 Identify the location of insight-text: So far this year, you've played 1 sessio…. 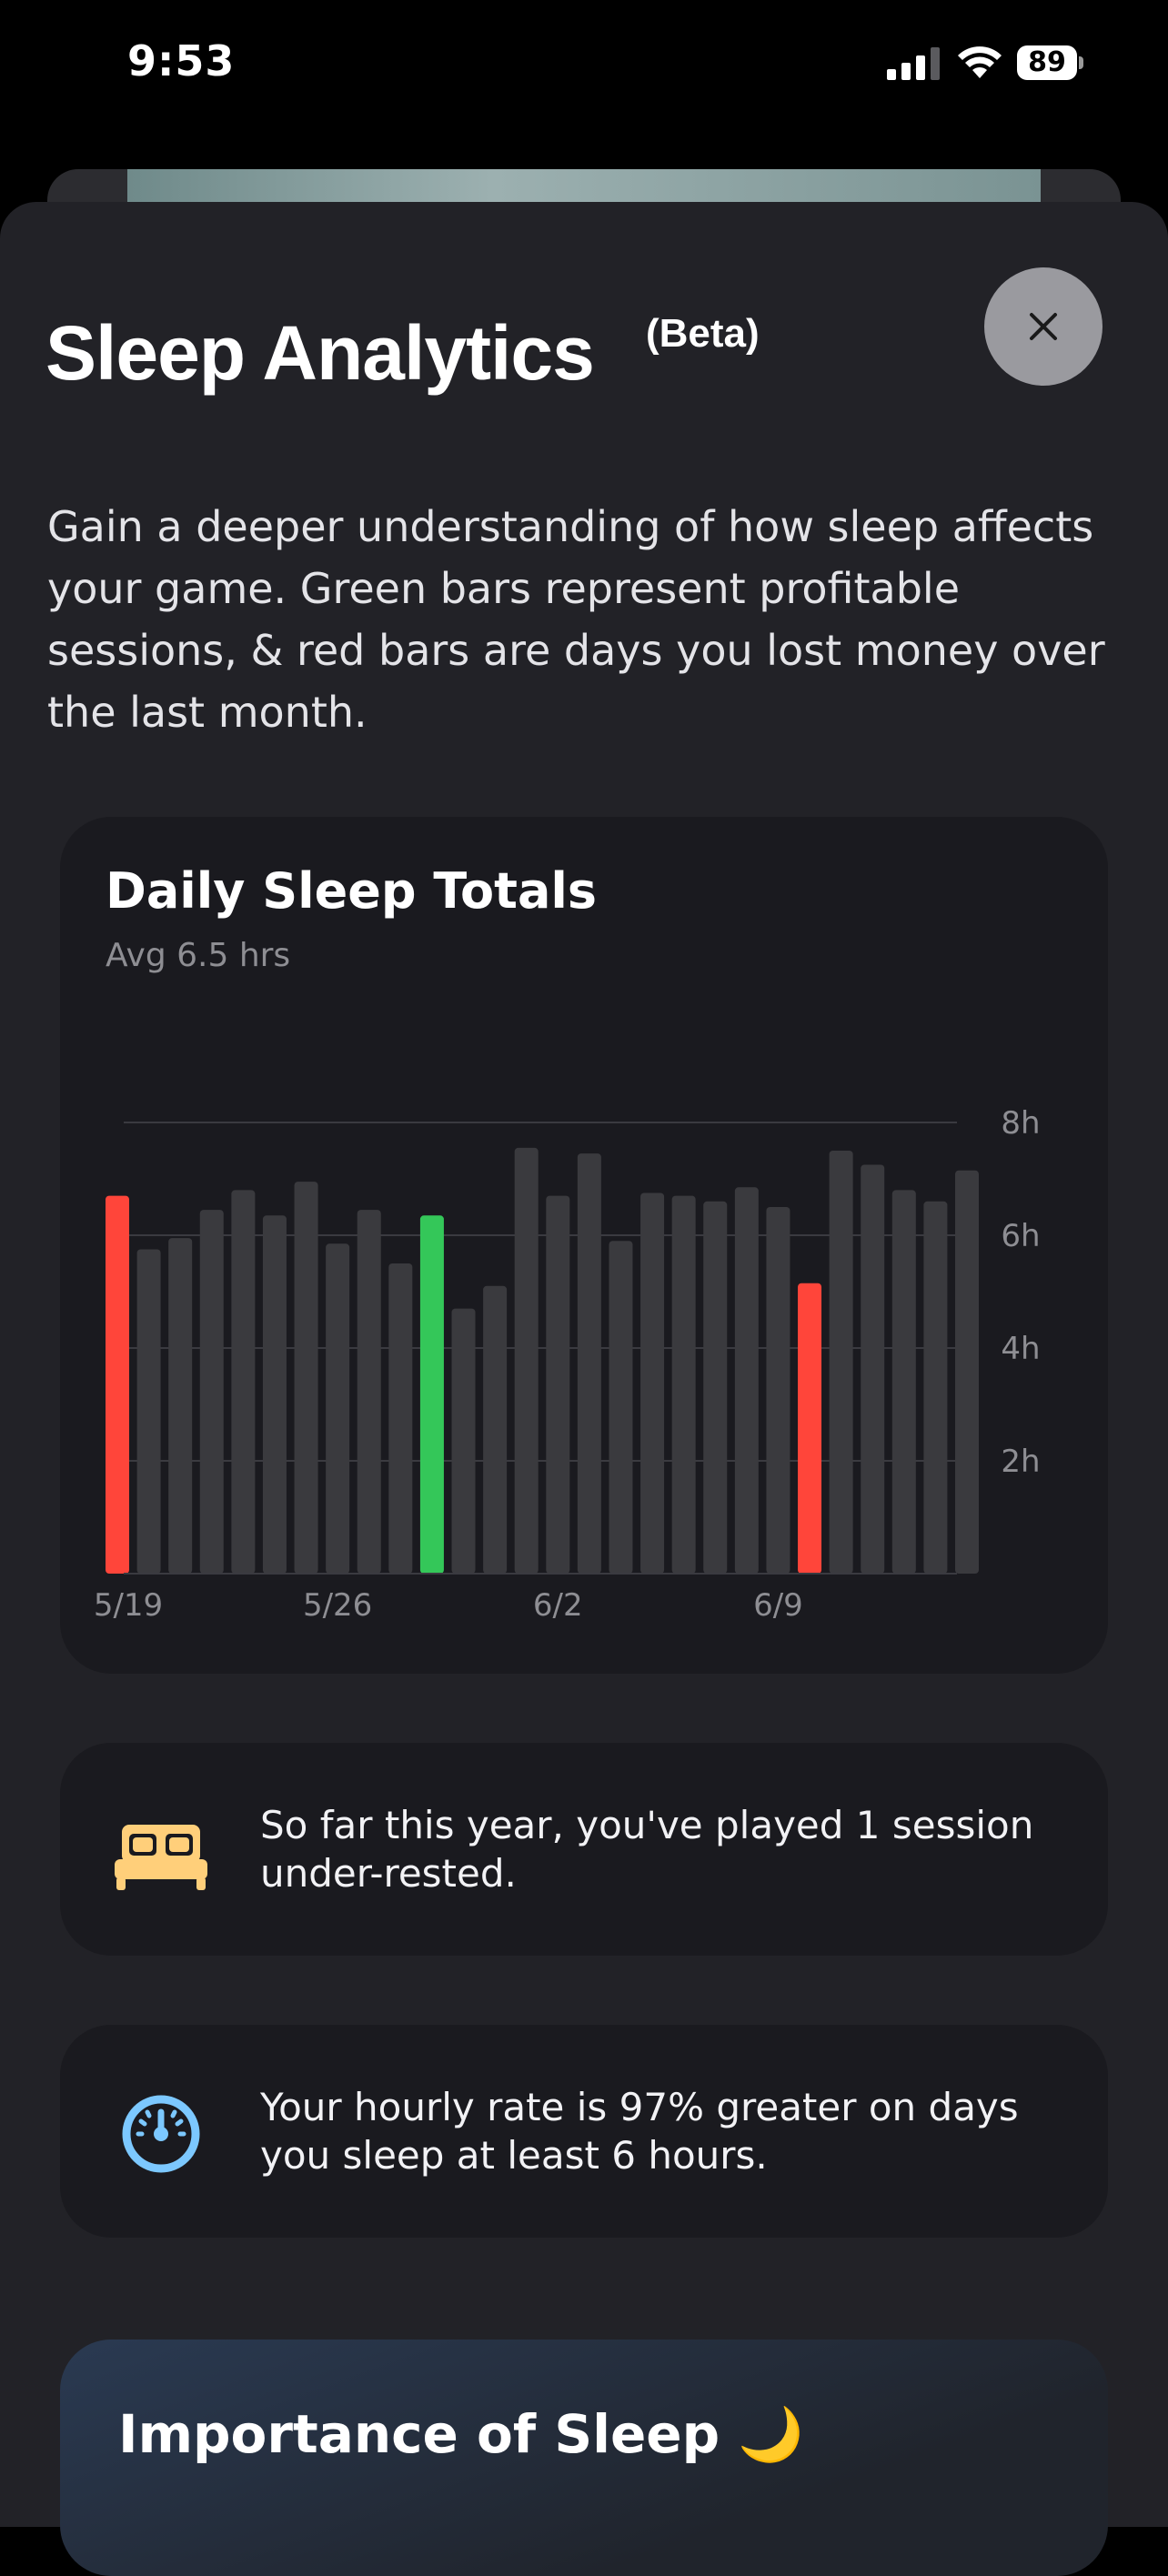
(647, 1849).